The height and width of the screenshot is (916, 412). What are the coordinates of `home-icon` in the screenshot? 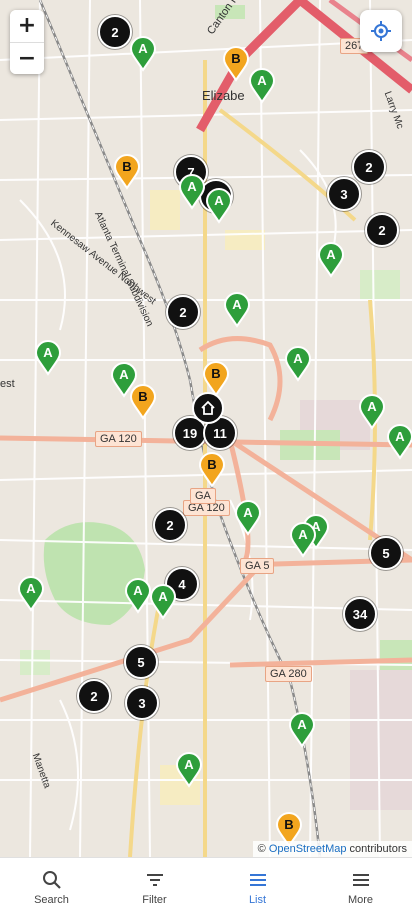 It's located at (208, 407).